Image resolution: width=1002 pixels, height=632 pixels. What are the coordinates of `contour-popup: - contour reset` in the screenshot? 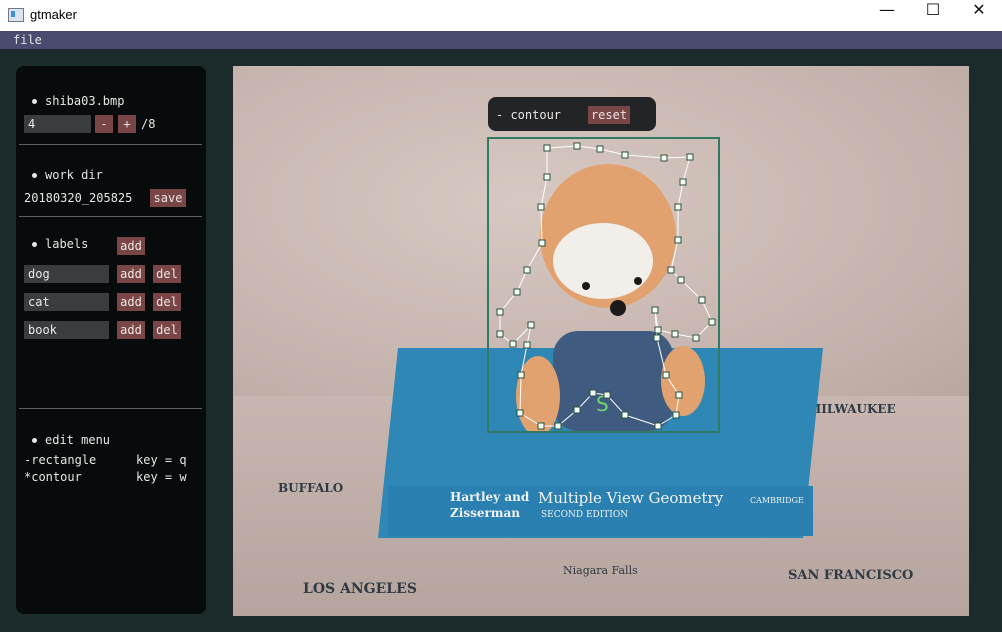 It's located at (572, 114).